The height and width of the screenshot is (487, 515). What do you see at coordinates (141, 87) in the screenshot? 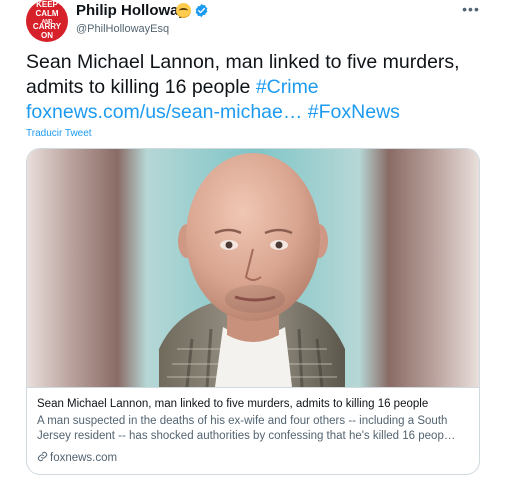
I see `tweet-text-line2: admits to killing 16 people` at bounding box center [141, 87].